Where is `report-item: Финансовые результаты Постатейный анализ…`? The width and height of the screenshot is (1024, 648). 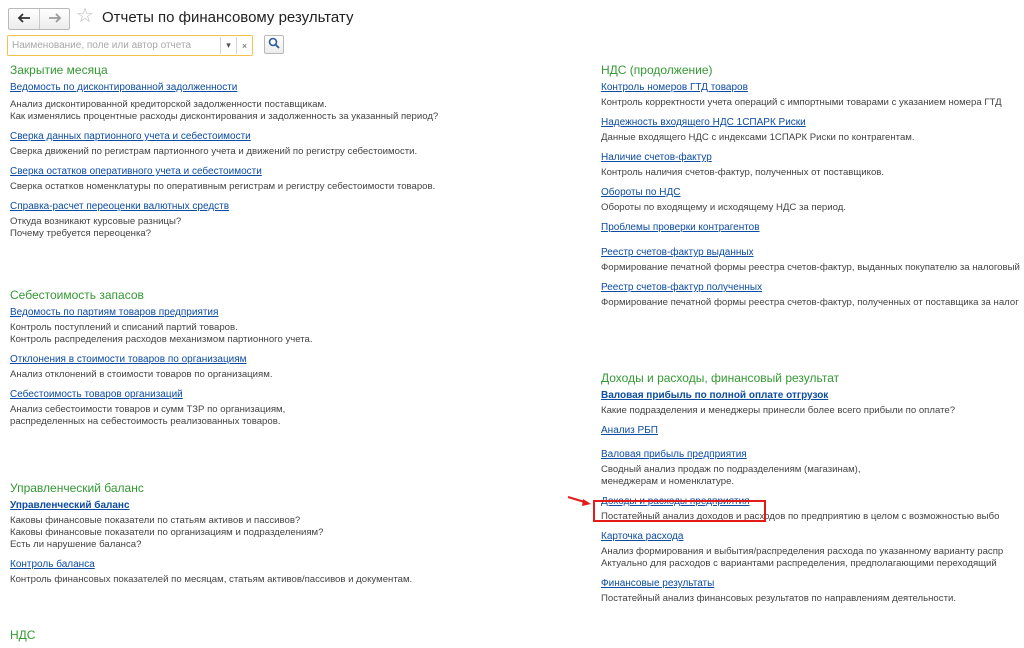
report-item: Финансовые результаты Постатейный анализ… is located at coordinates (812, 591).